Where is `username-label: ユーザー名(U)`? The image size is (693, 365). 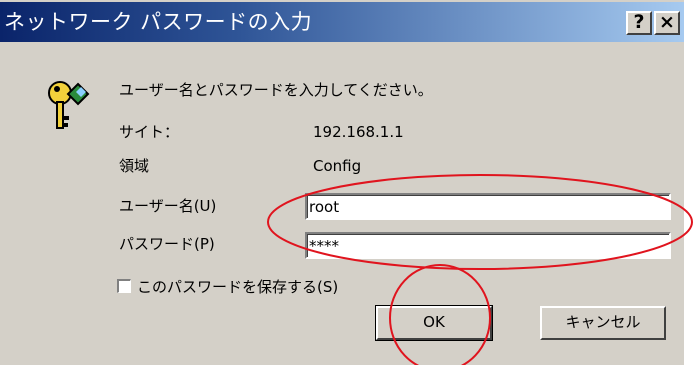
username-label: ユーザー名(U) is located at coordinates (168, 206).